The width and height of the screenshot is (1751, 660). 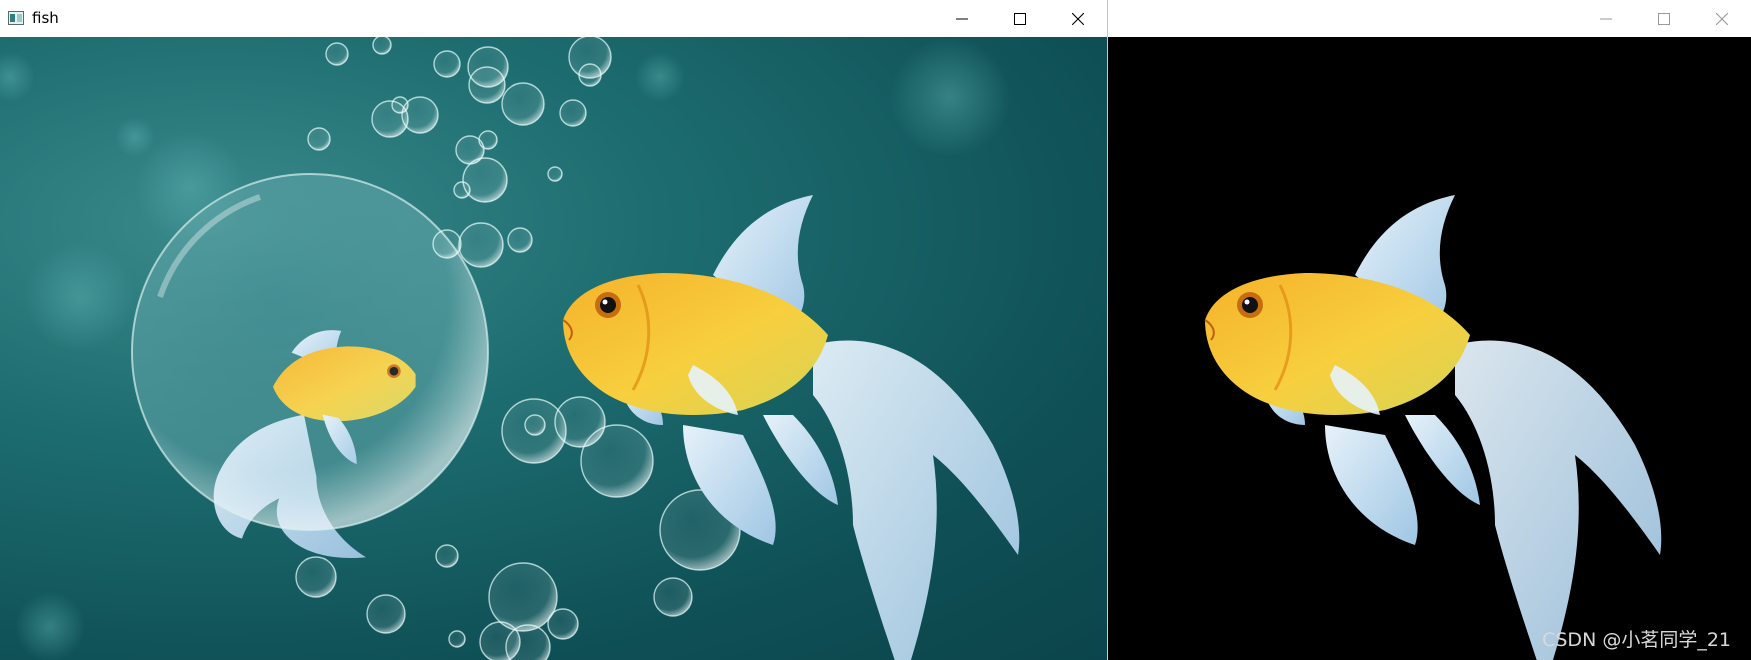 What do you see at coordinates (1429, 18) in the screenshot?
I see `title-bar` at bounding box center [1429, 18].